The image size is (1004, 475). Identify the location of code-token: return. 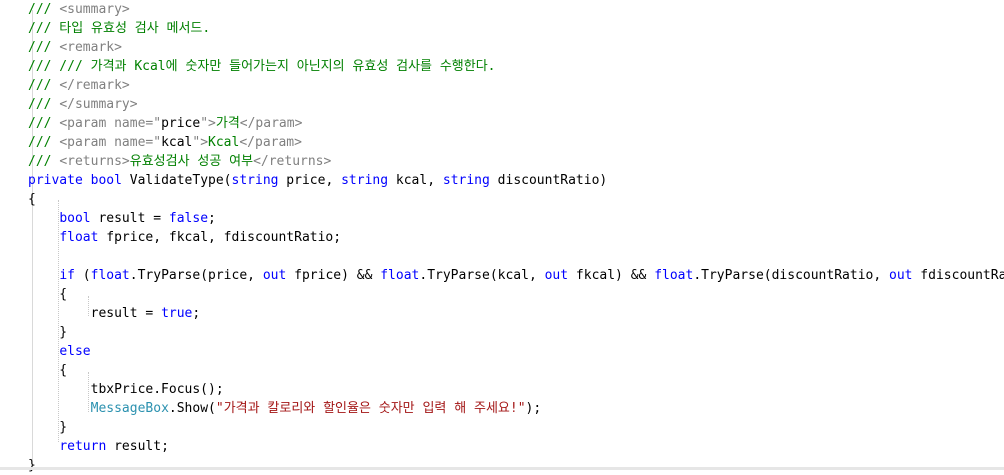
(83, 446).